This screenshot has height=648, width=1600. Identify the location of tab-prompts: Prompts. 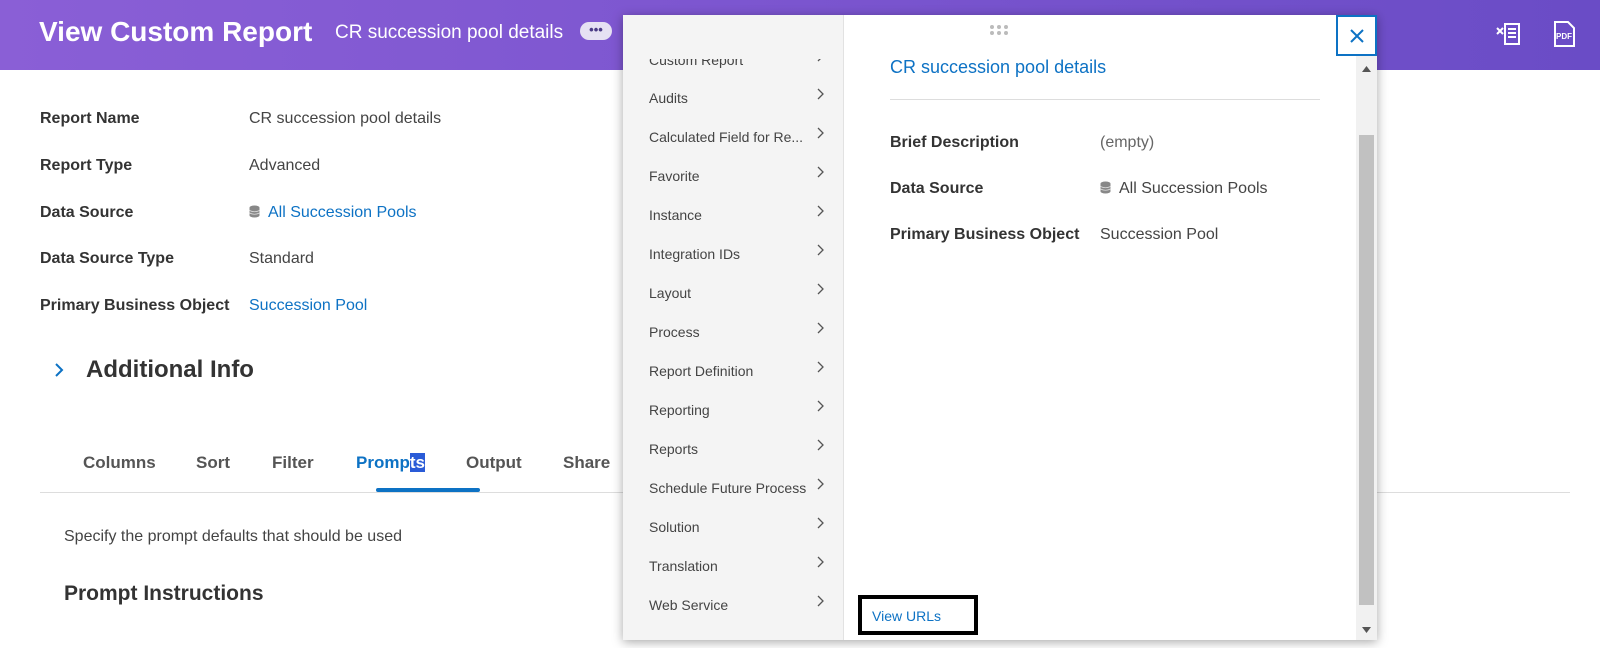
(390, 463).